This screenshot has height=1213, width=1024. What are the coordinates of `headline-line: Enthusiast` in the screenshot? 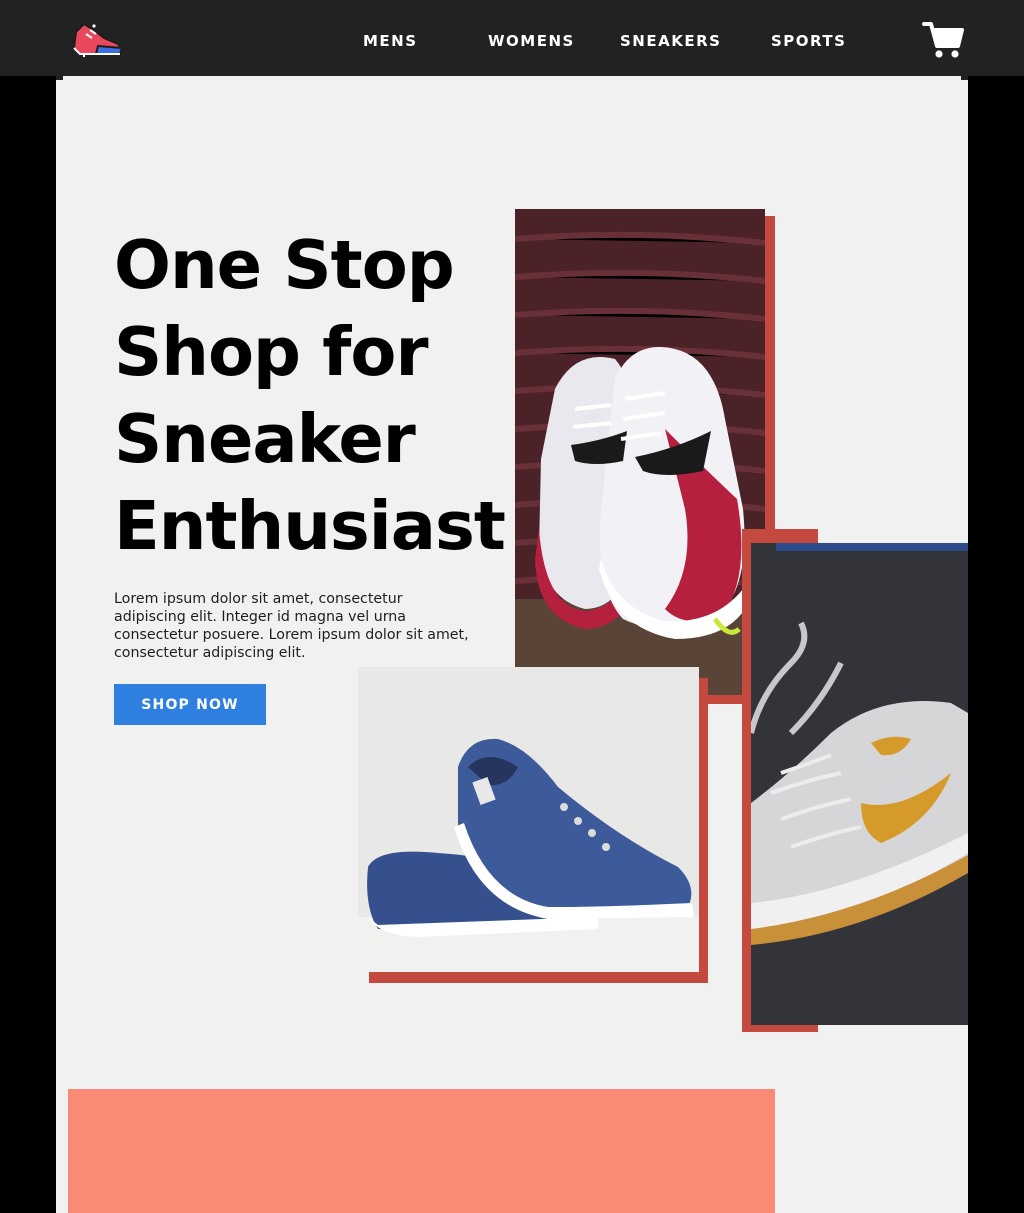 It's located at (310, 526).